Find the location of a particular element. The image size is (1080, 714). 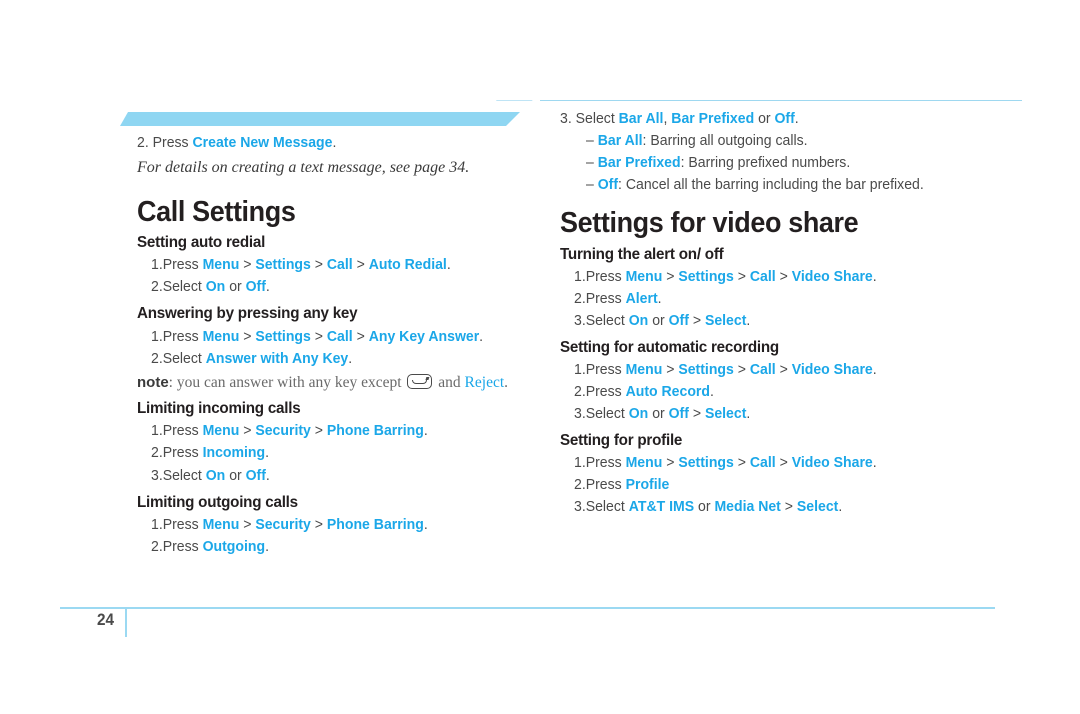

menu-keyword: Phone Barring is located at coordinates (375, 431).